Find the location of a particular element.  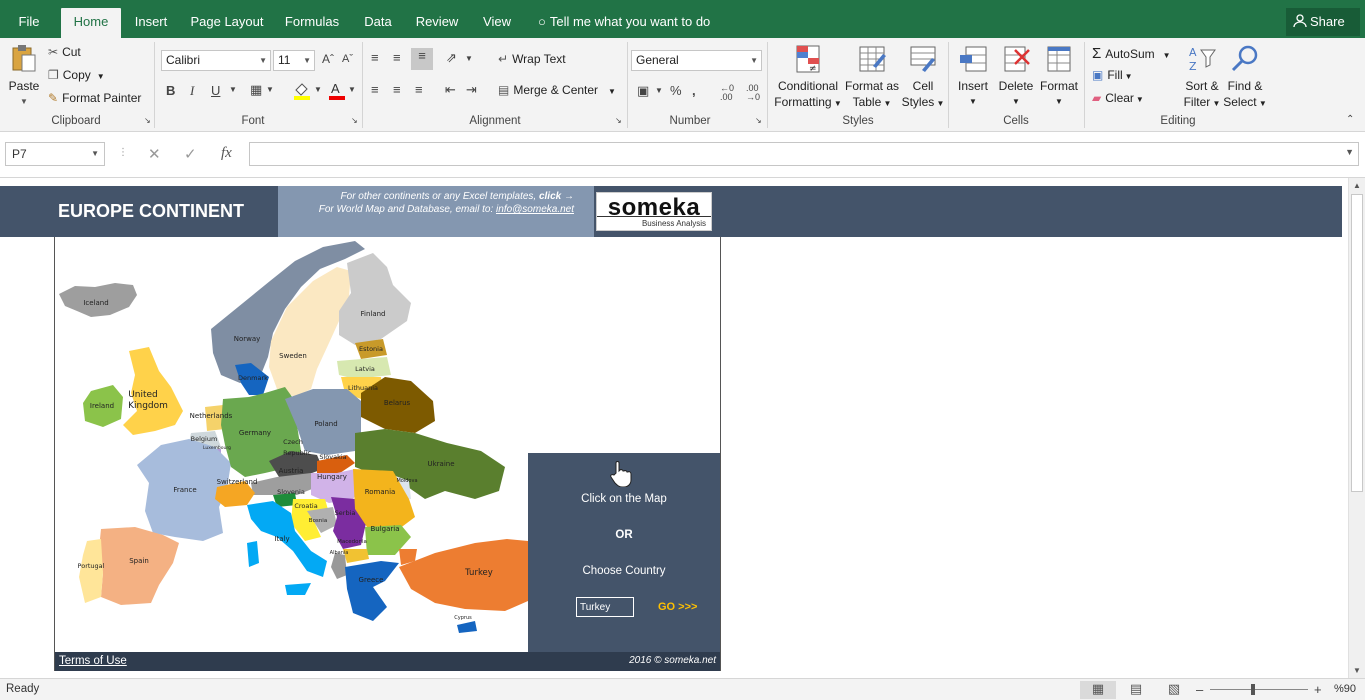

zoom-level: %90 is located at coordinates (1345, 689).